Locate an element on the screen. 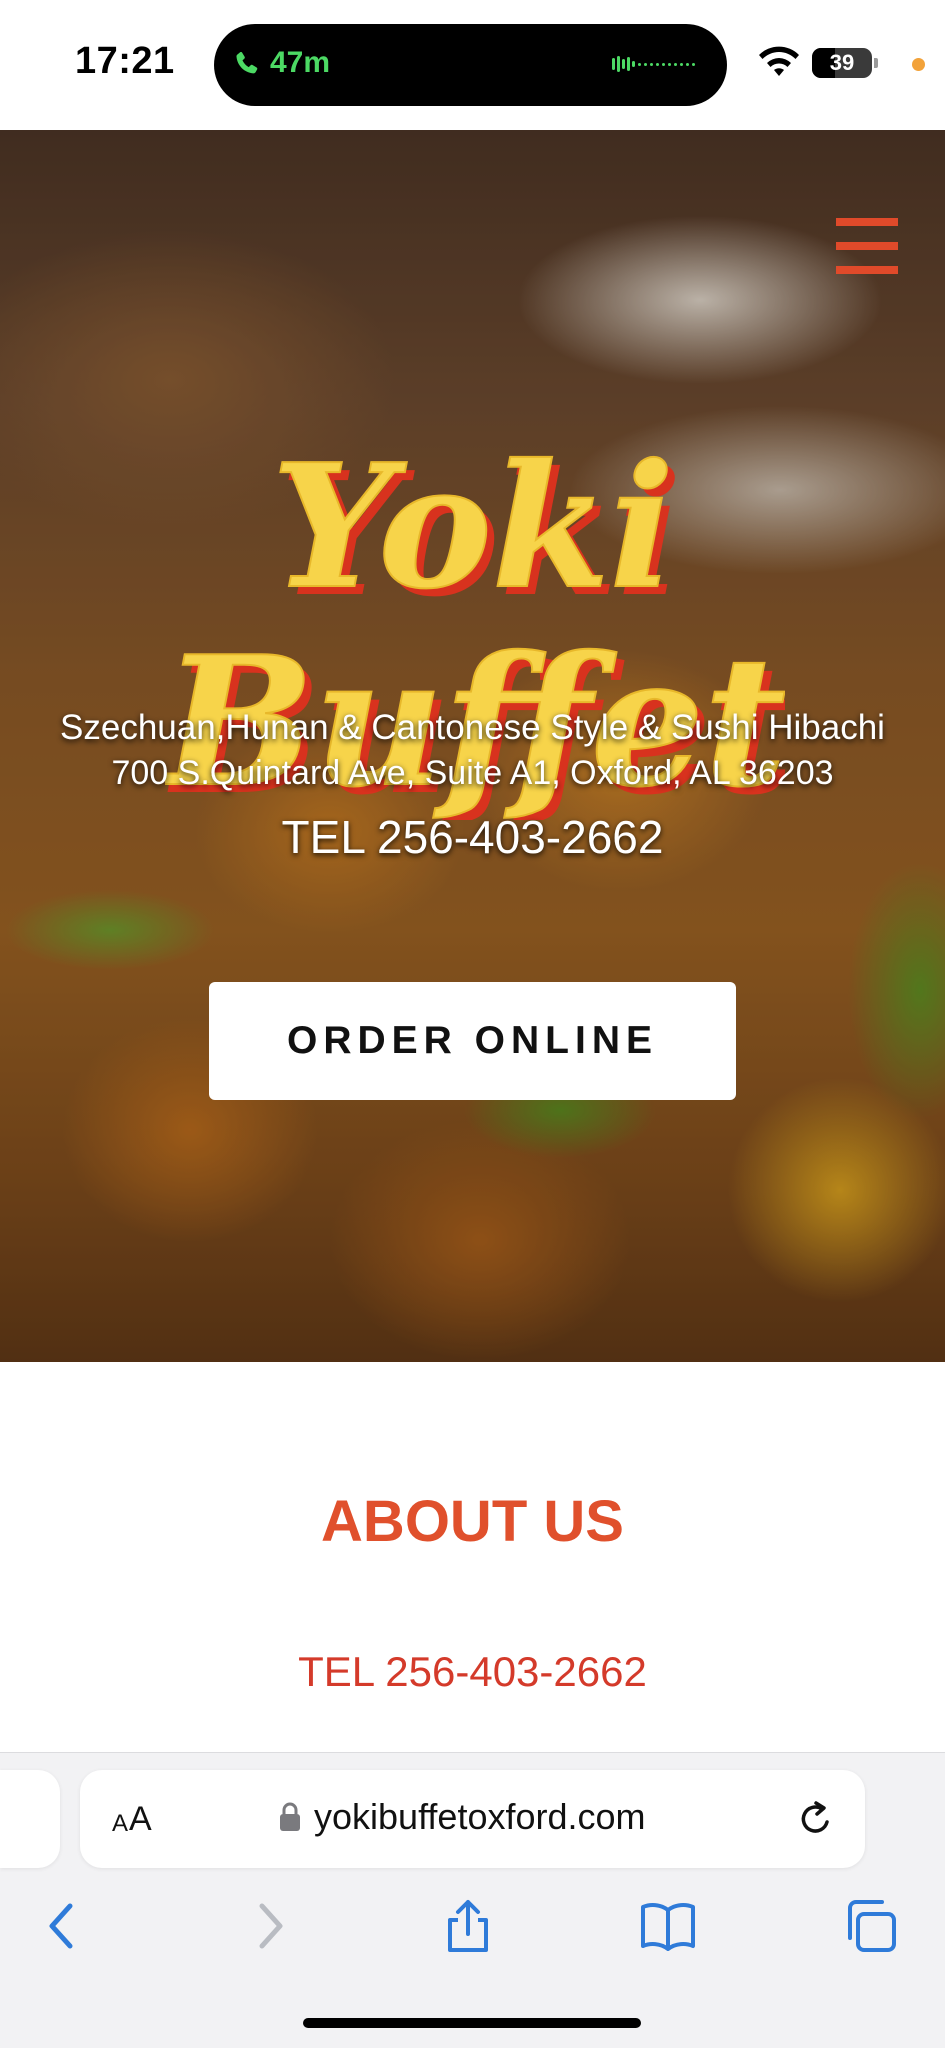 This screenshot has width=945, height=2048. battery-level: 39 is located at coordinates (842, 62).